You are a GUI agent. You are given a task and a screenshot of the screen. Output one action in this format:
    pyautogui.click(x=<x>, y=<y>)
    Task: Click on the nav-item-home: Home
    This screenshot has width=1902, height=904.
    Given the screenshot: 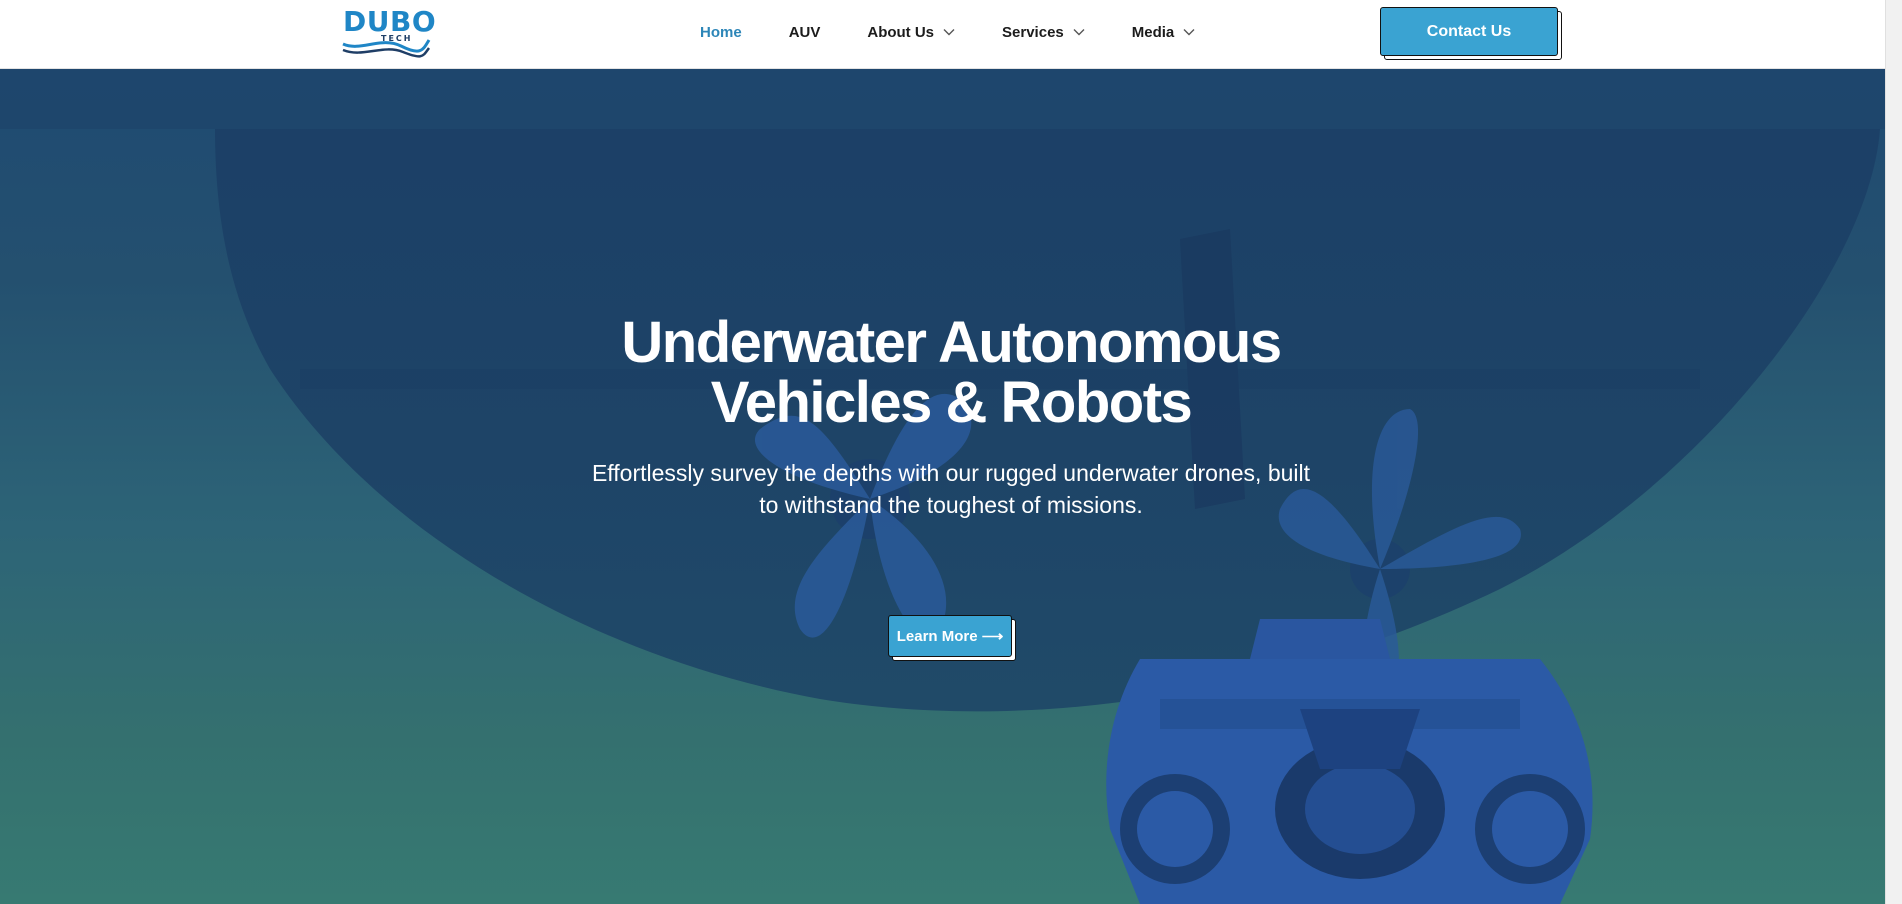 What is the action you would take?
    pyautogui.click(x=721, y=32)
    